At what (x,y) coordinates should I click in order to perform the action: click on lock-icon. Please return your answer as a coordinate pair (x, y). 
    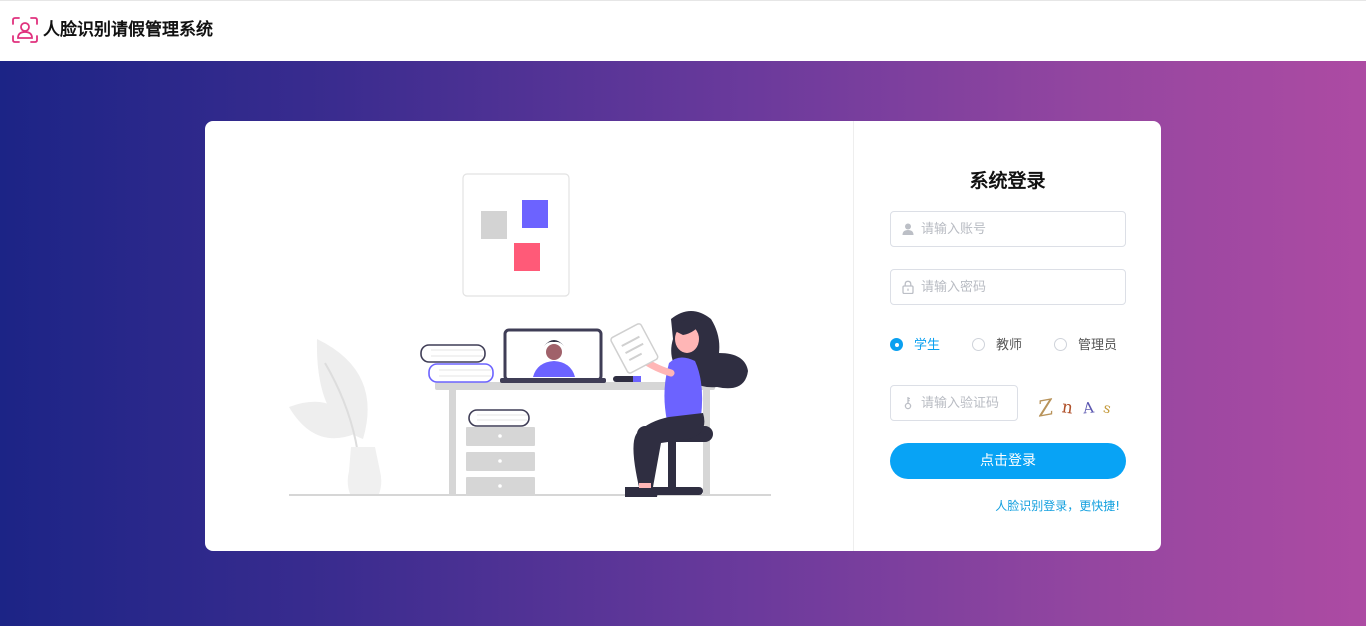
    Looking at the image, I should click on (908, 287).